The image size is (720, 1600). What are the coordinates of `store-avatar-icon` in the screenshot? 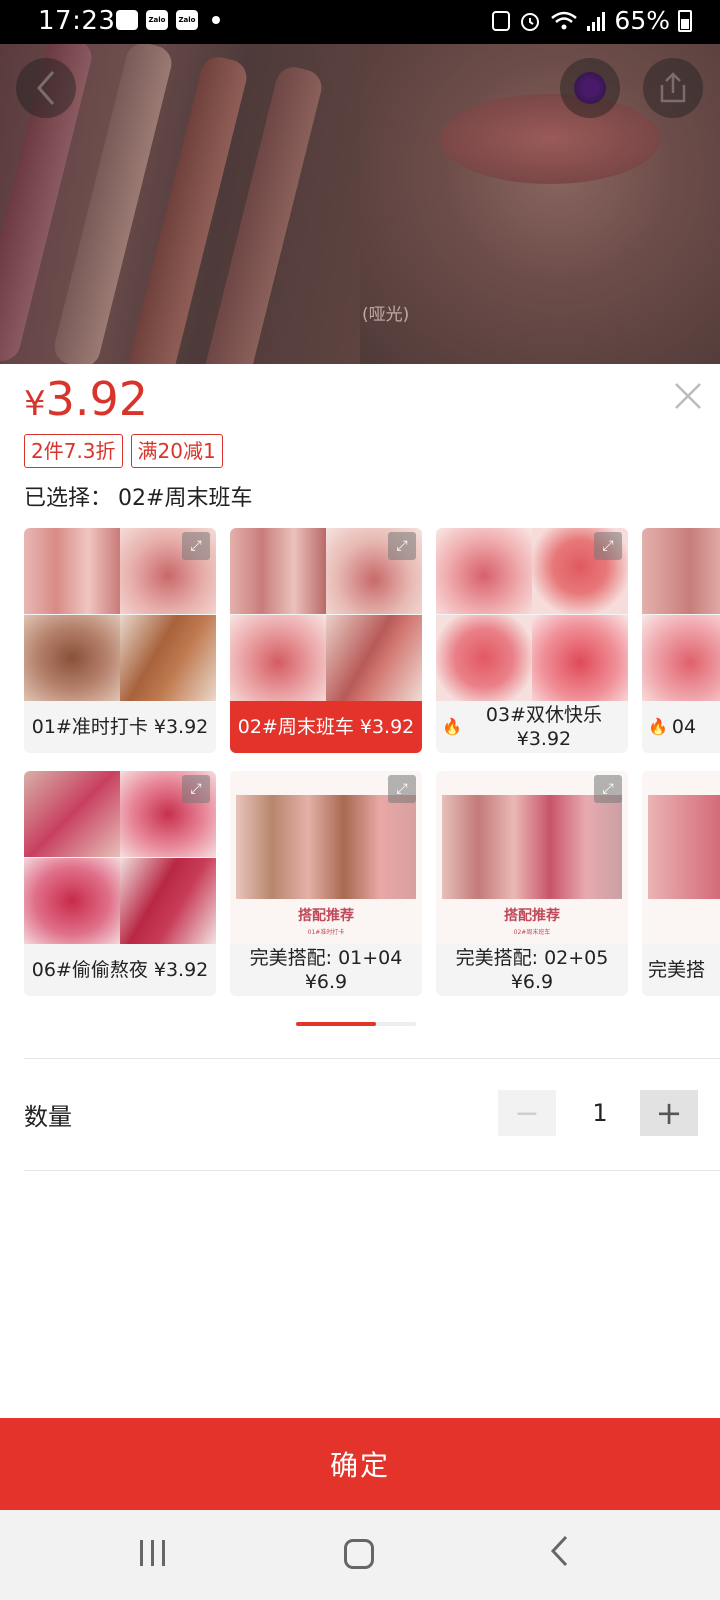 It's located at (590, 88).